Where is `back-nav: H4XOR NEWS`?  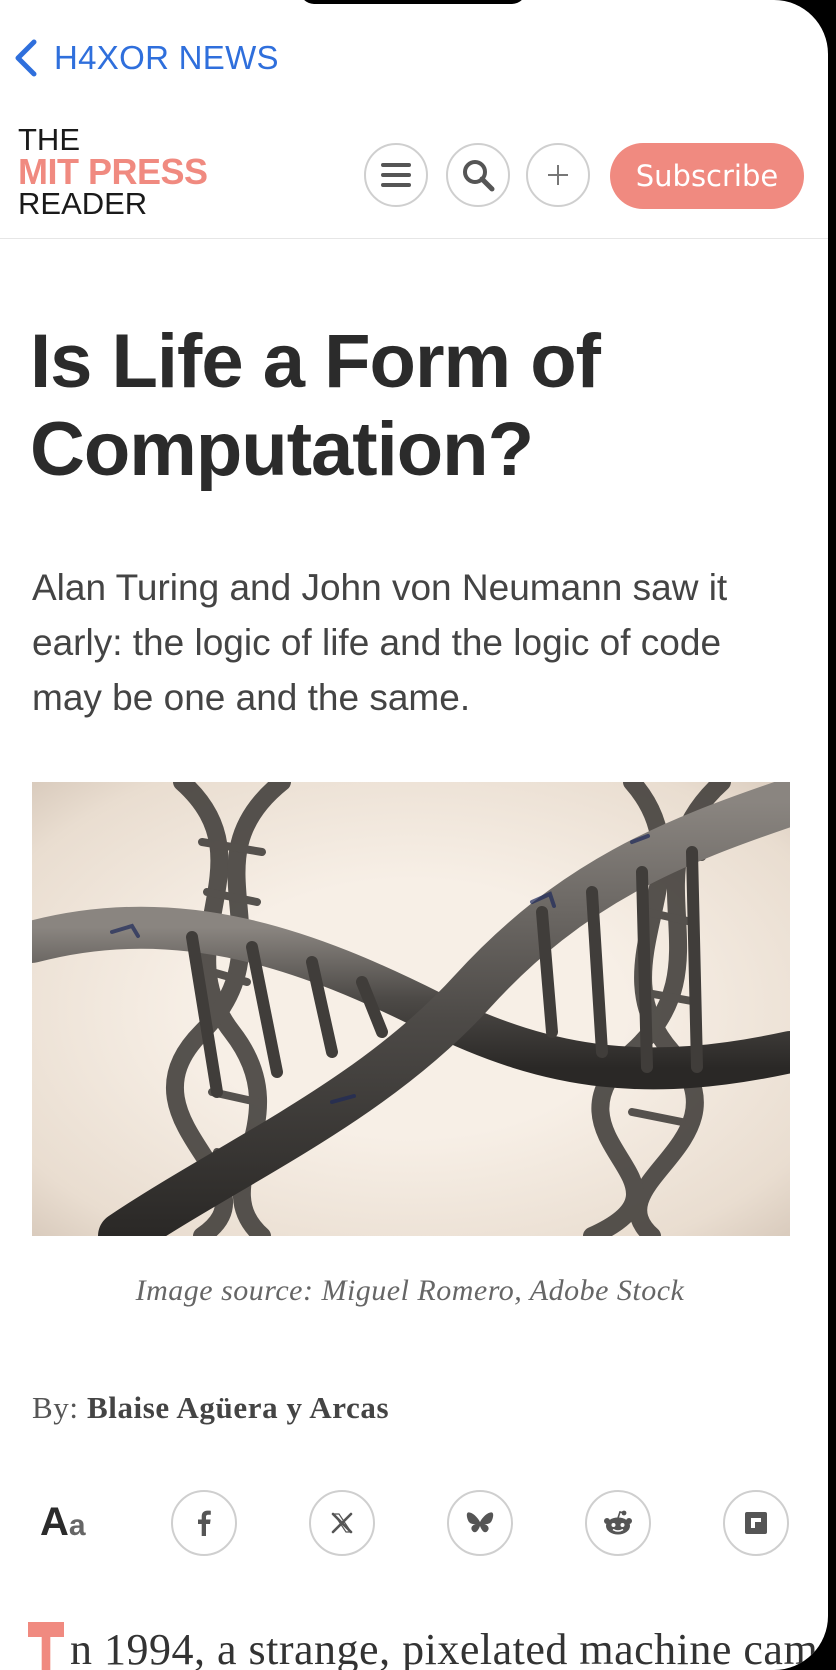
back-nav: H4XOR NEWS is located at coordinates (139, 58).